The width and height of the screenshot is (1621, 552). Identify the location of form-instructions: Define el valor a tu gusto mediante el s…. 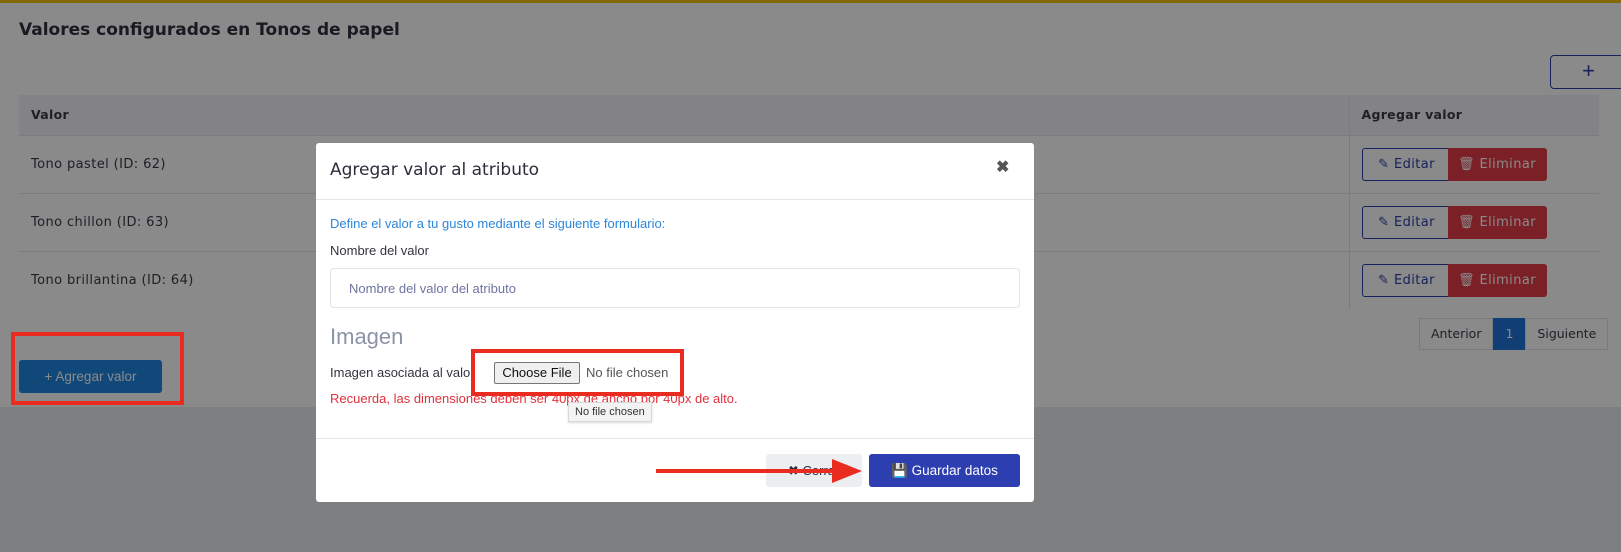
(498, 223).